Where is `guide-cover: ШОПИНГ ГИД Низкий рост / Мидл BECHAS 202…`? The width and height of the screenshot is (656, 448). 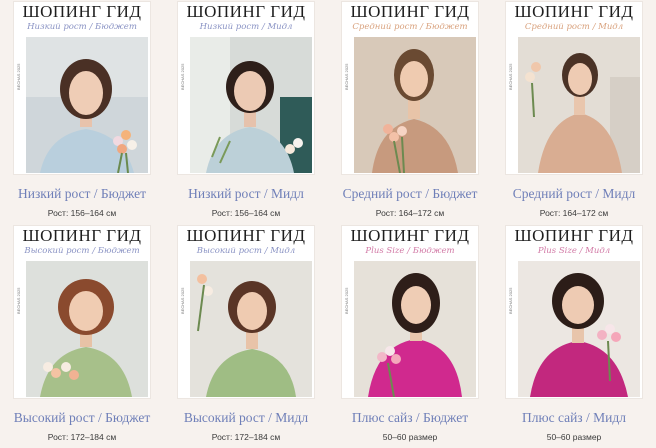 guide-cover: ШОПИНГ ГИД Низкий рост / Мидл BECHAS 202… is located at coordinates (246, 88).